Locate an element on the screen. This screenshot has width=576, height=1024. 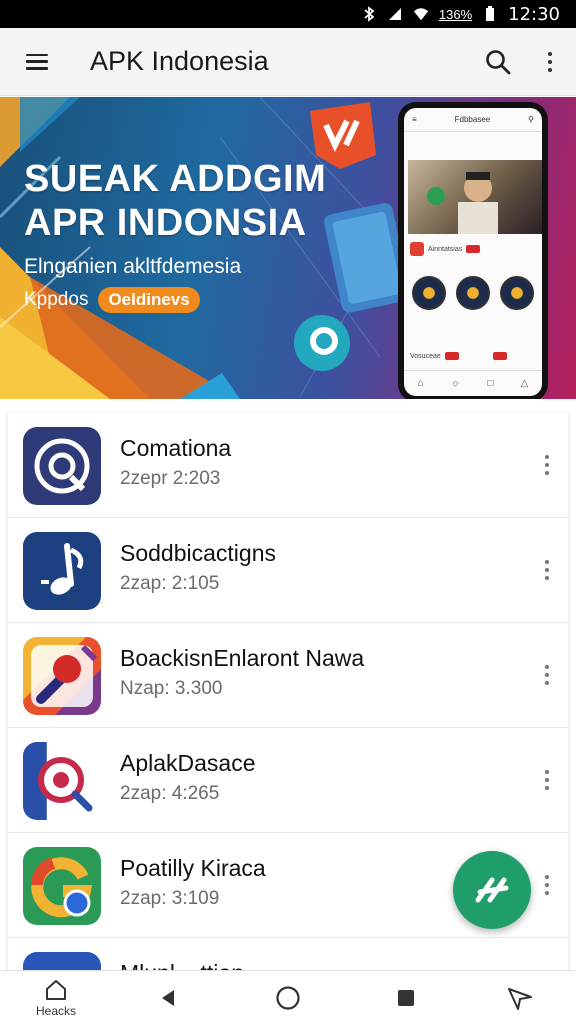
banner-headline: SUEAK ADDGIM APR INDONSIA is located at coordinates (175, 201).